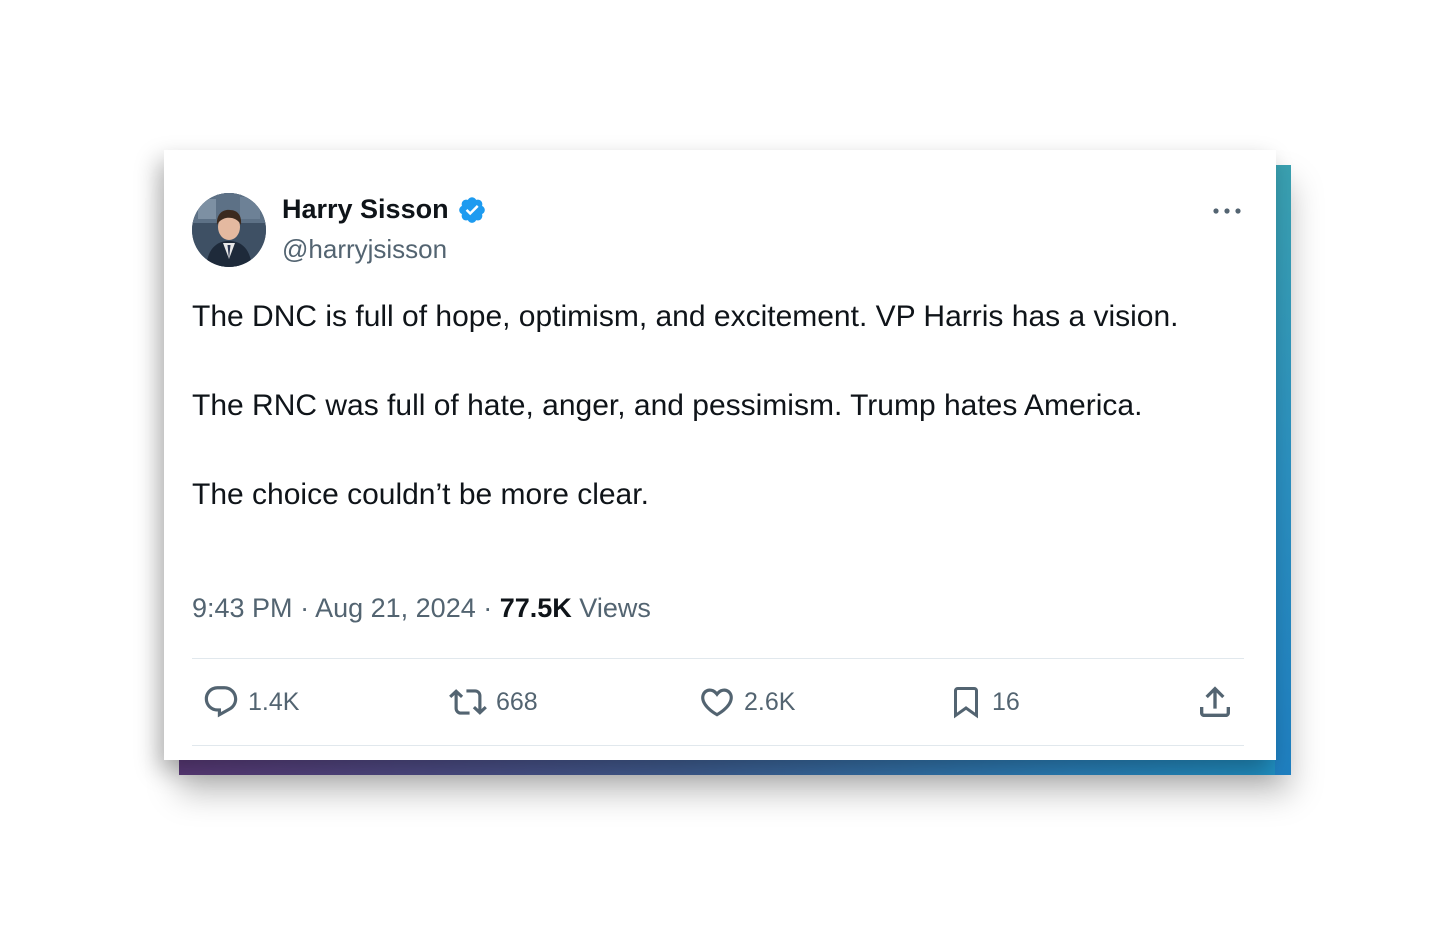 Image resolution: width=1456 pixels, height=925 pixels. Describe the element at coordinates (365, 209) in the screenshot. I see `author-display-name: Harry Sisson` at that location.